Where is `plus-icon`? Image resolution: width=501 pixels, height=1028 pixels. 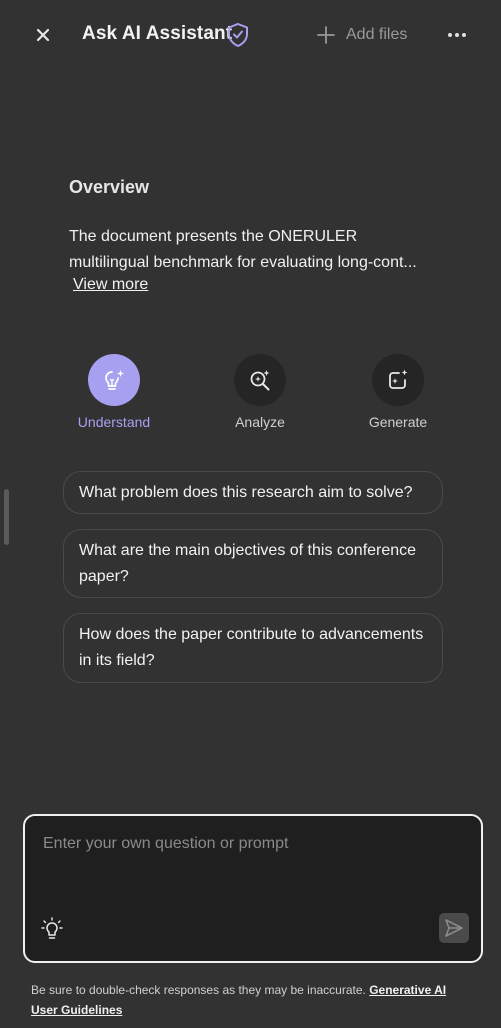 plus-icon is located at coordinates (326, 35).